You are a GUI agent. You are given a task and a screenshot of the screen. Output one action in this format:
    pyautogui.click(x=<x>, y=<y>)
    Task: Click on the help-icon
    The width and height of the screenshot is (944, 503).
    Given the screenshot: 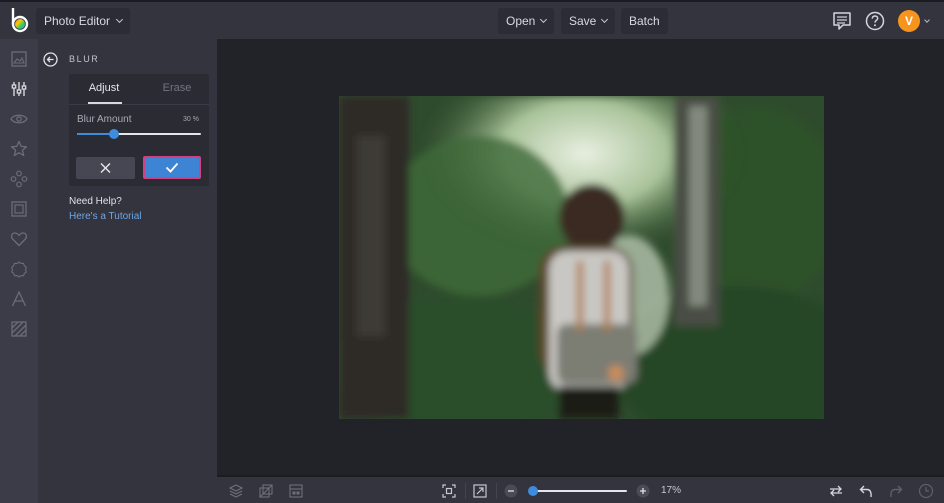 What is the action you would take?
    pyautogui.click(x=875, y=21)
    